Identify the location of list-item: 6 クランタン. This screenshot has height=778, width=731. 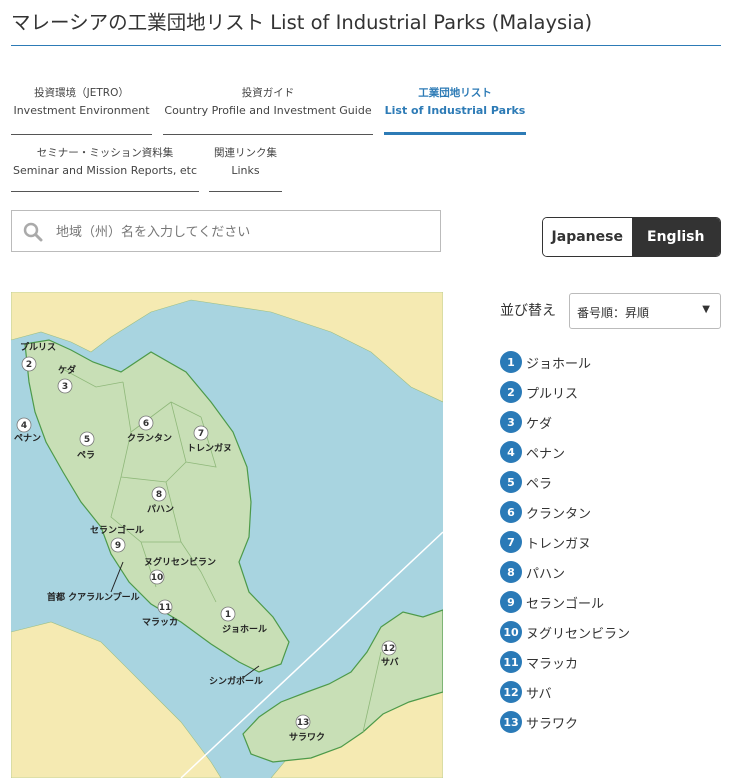
(565, 512).